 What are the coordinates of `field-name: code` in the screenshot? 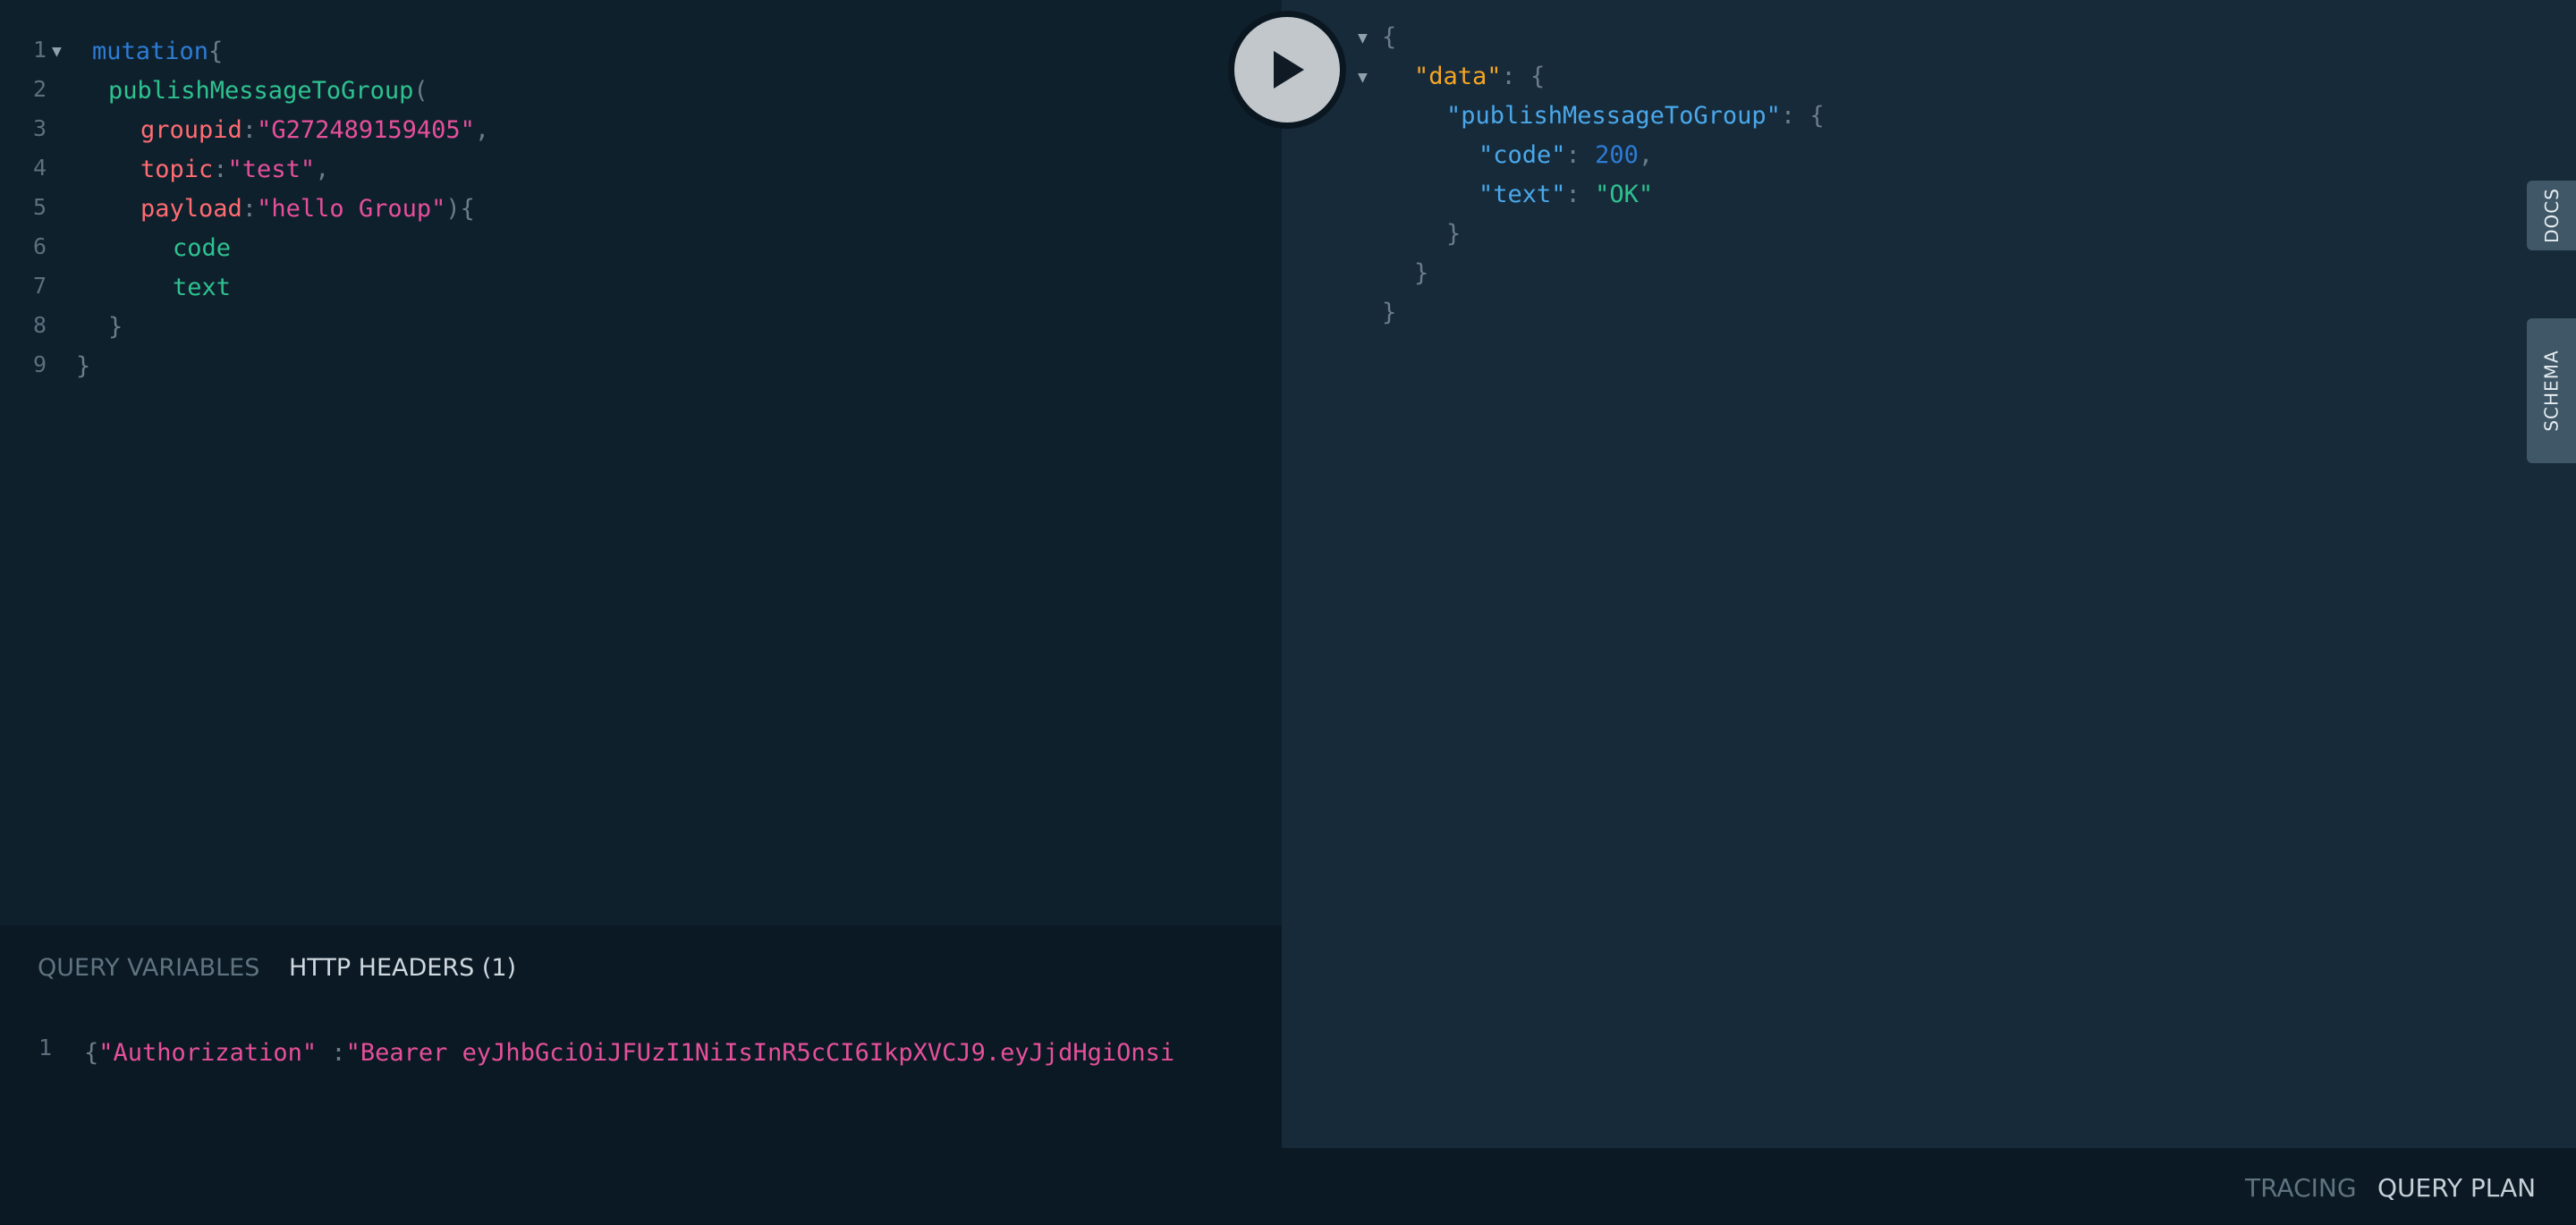 It's located at (202, 248).